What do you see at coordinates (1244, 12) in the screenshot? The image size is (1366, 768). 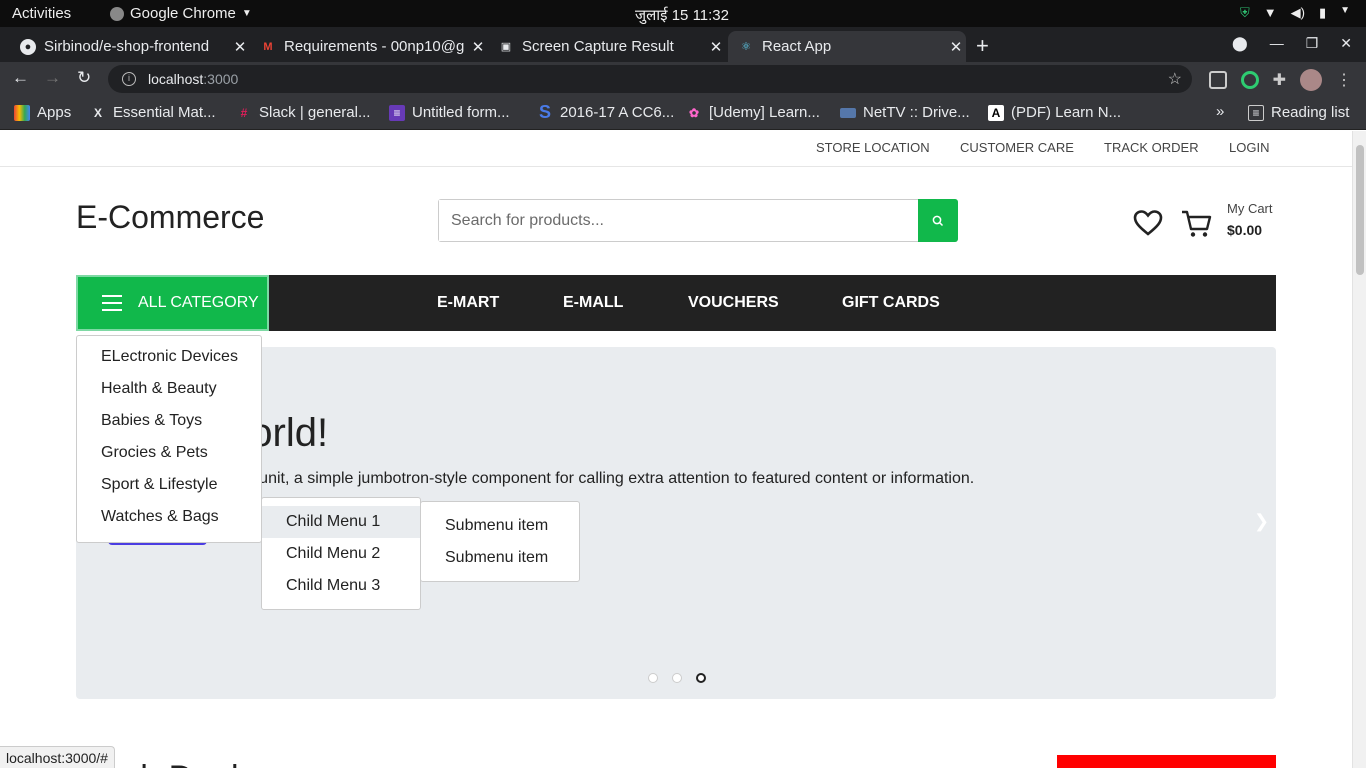 I see `shield-icon: ⛨` at bounding box center [1244, 12].